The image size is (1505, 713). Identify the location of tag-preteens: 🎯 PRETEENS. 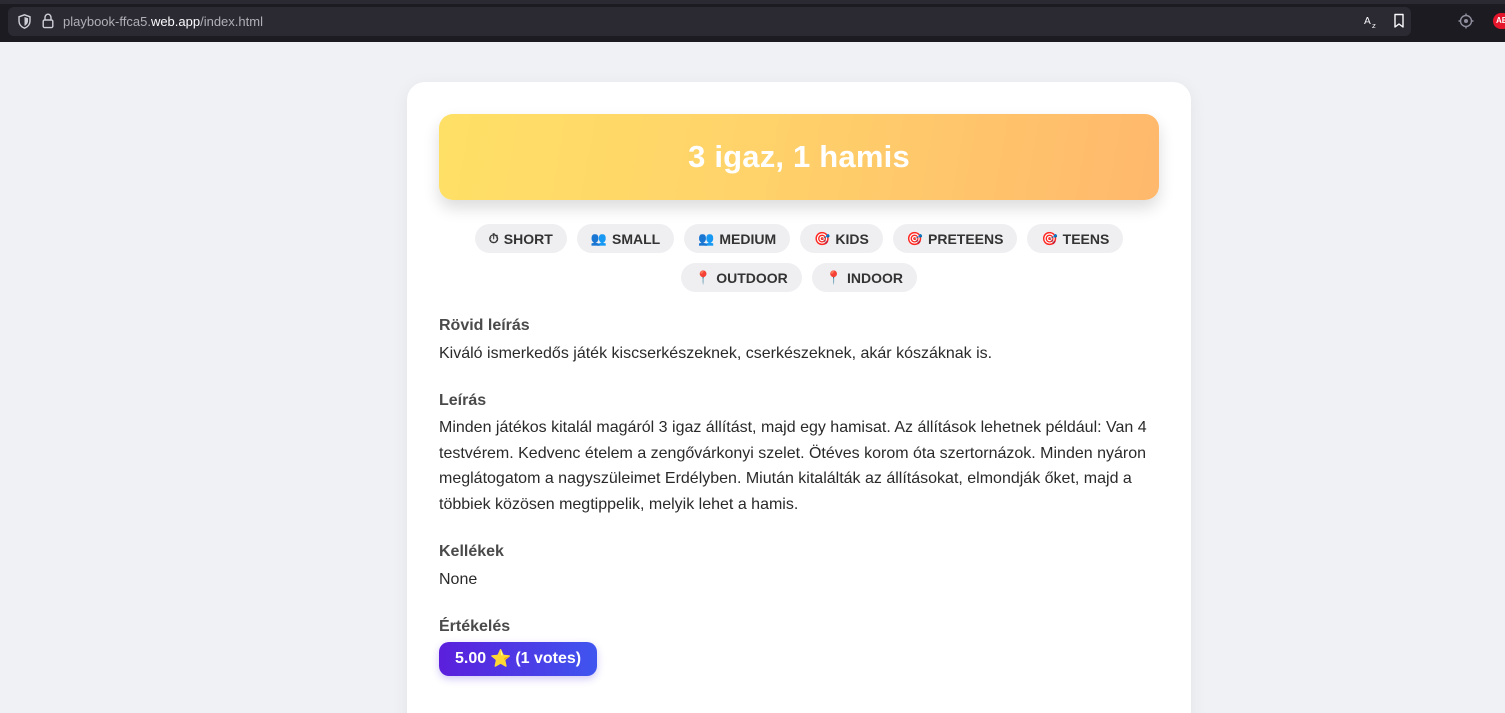
(955, 238).